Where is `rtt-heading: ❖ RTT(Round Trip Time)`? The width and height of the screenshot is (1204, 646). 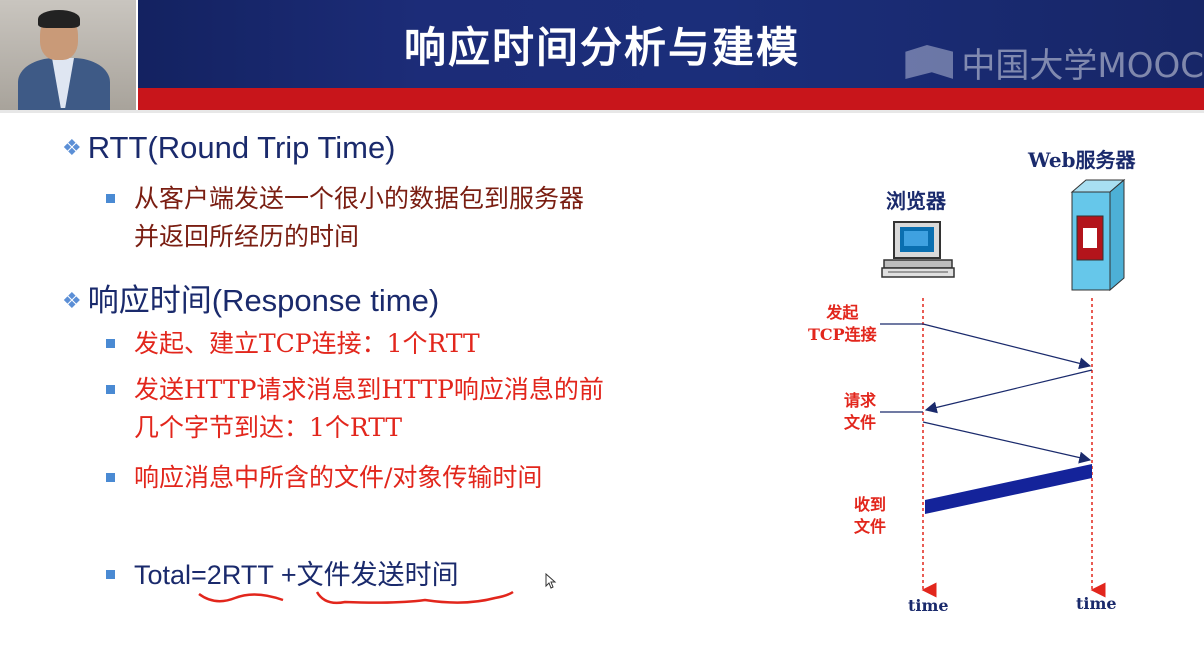
rtt-heading: ❖ RTT(Round Trip Time) is located at coordinates (229, 148).